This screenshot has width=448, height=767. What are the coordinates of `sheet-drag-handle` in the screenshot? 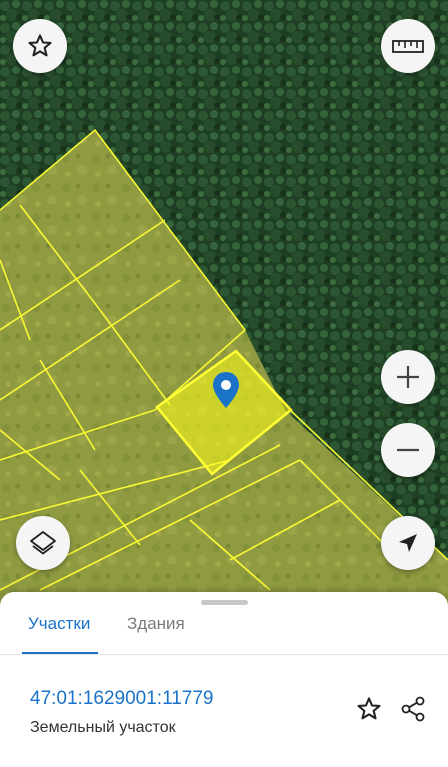 It's located at (224, 602).